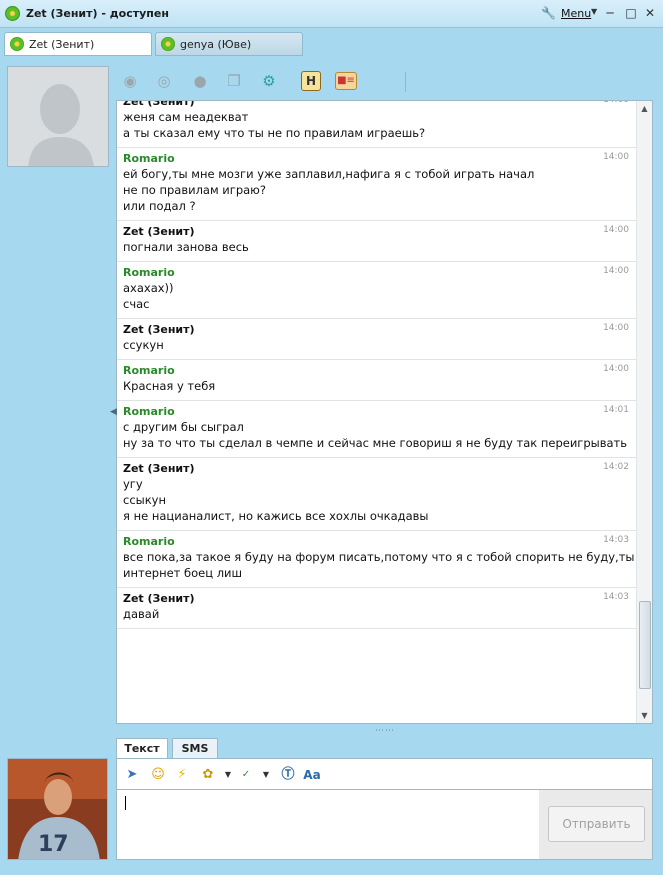 The height and width of the screenshot is (875, 663). What do you see at coordinates (62, 44) in the screenshot?
I see `tab-label: Zet (Зенит)` at bounding box center [62, 44].